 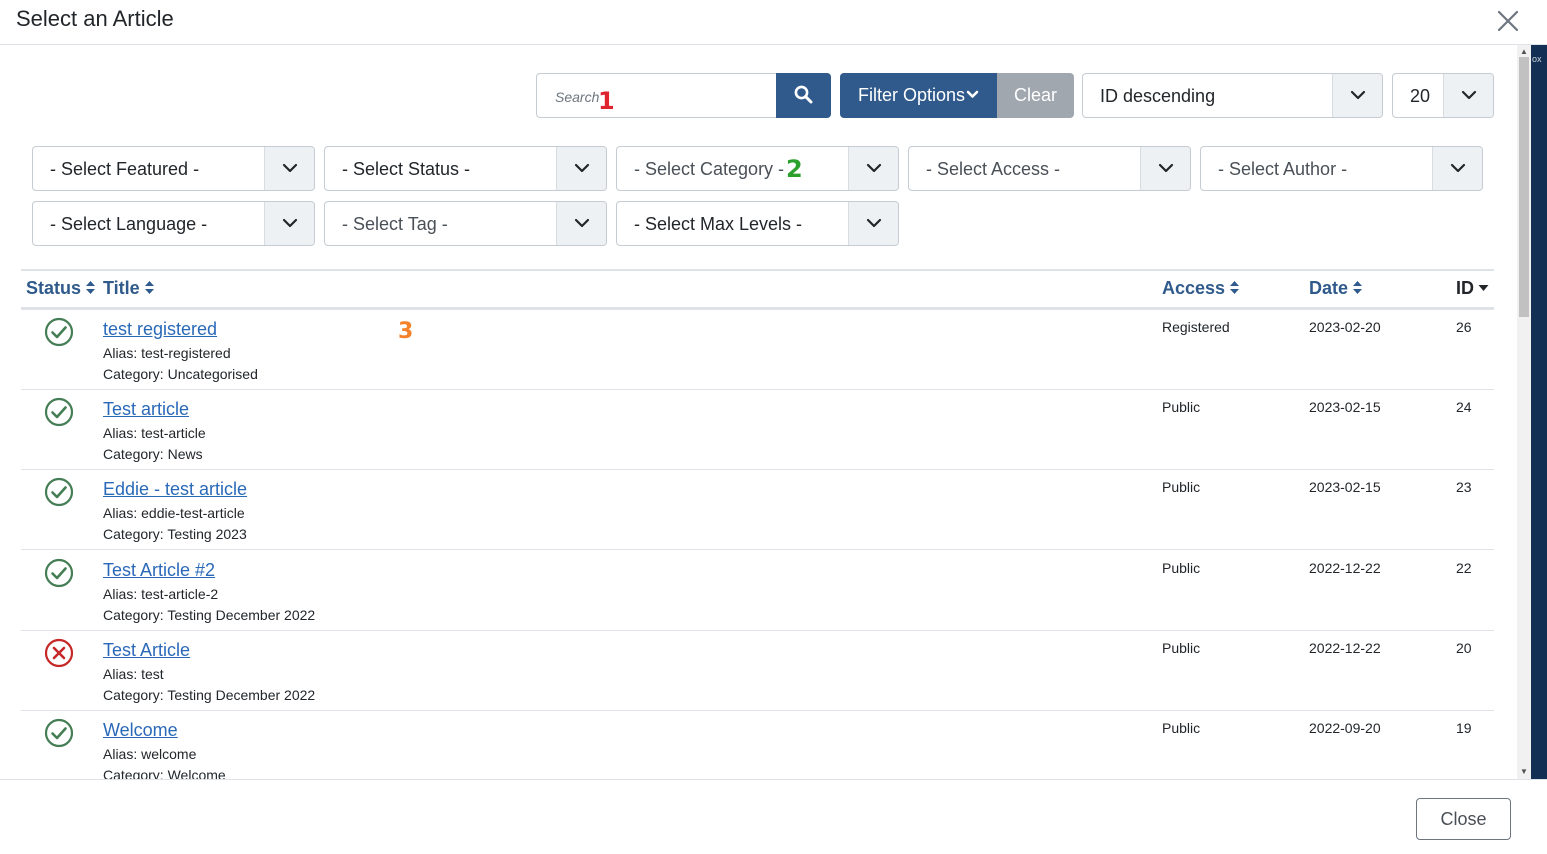 I want to click on scroll-thumb, so click(x=1524, y=187).